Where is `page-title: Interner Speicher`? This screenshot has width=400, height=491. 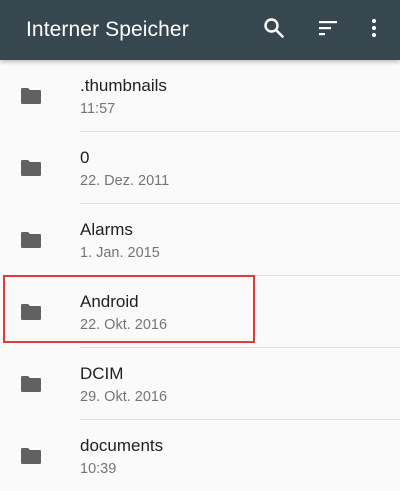
page-title: Interner Speicher is located at coordinates (107, 29).